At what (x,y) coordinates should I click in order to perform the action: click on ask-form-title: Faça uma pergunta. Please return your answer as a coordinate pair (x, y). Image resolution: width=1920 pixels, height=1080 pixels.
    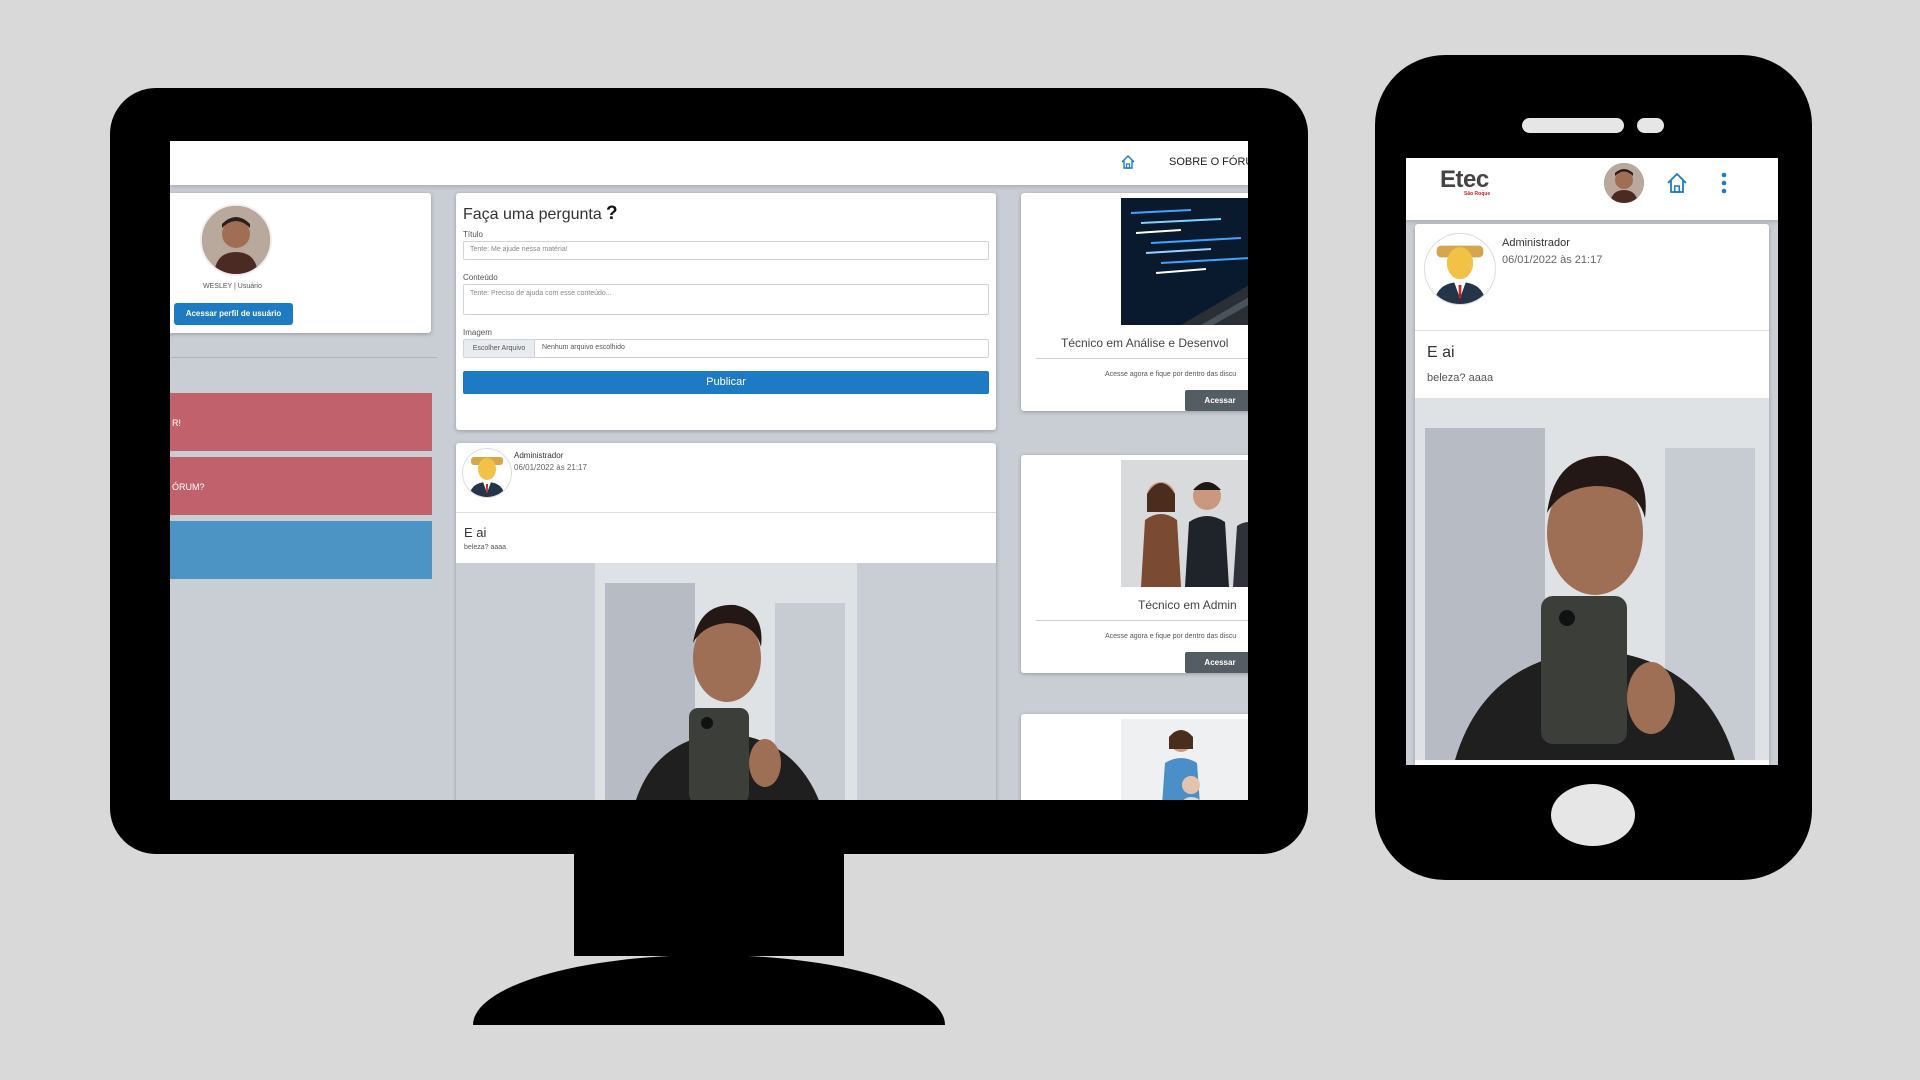
    Looking at the image, I should click on (532, 214).